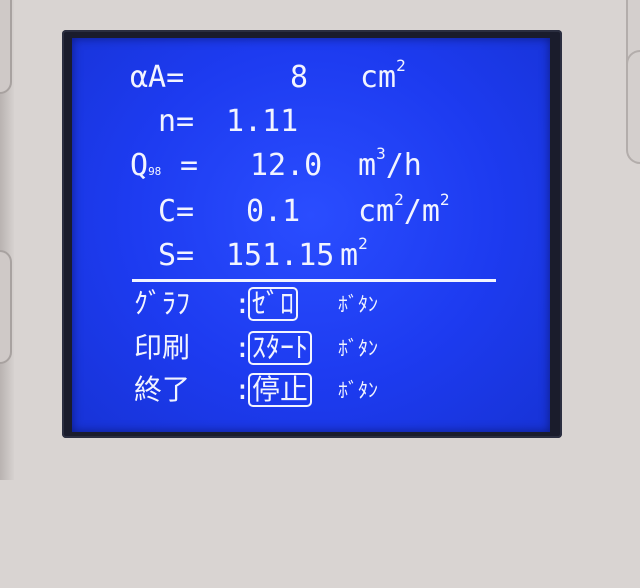  Describe the element at coordinates (286, 165) in the screenshot. I see `flow-value: 12.0` at that location.